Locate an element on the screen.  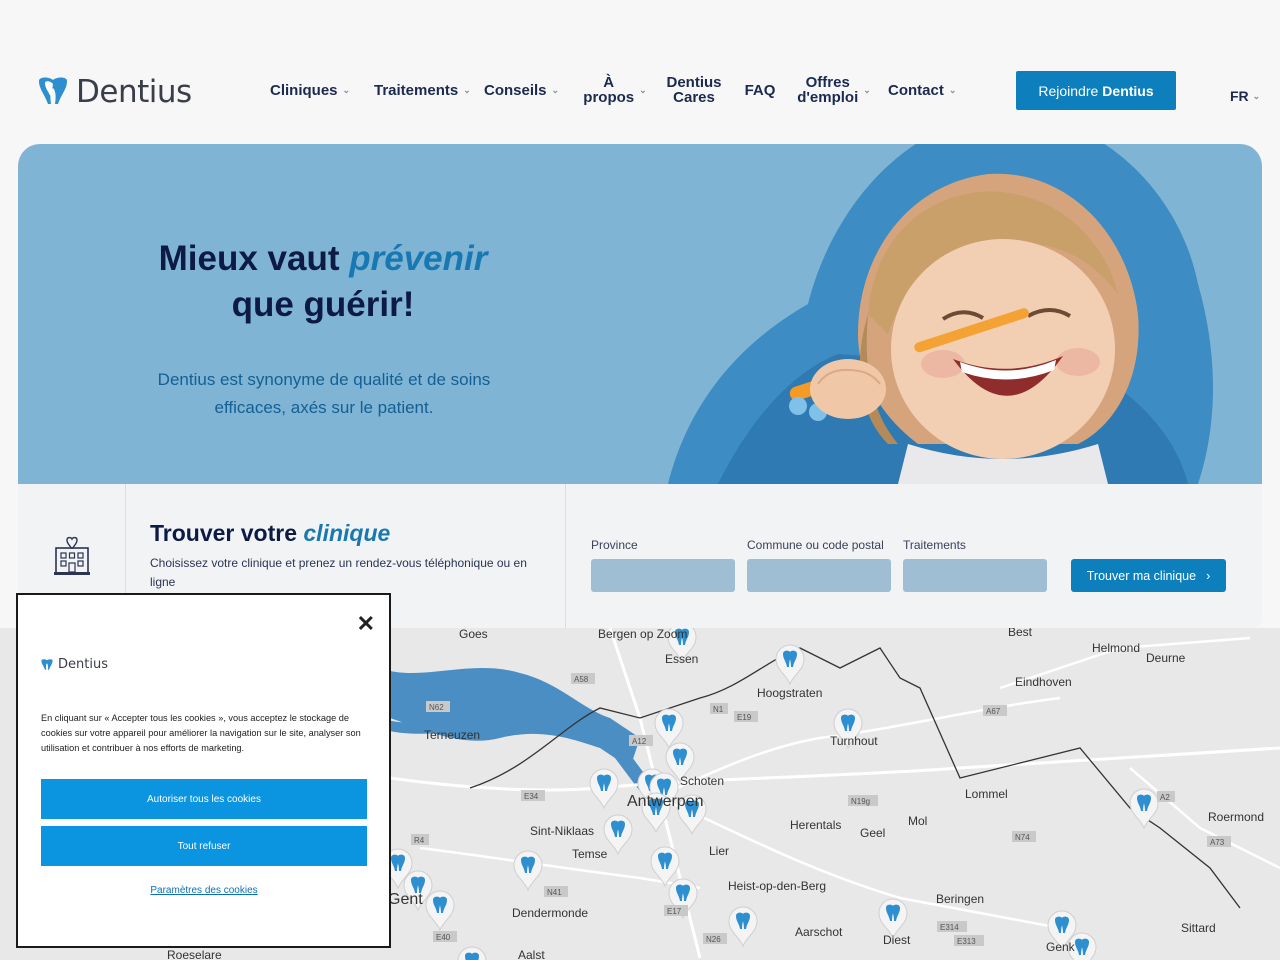
nav-item-cliniques: Cliniques ⌄ is located at coordinates (313, 90).